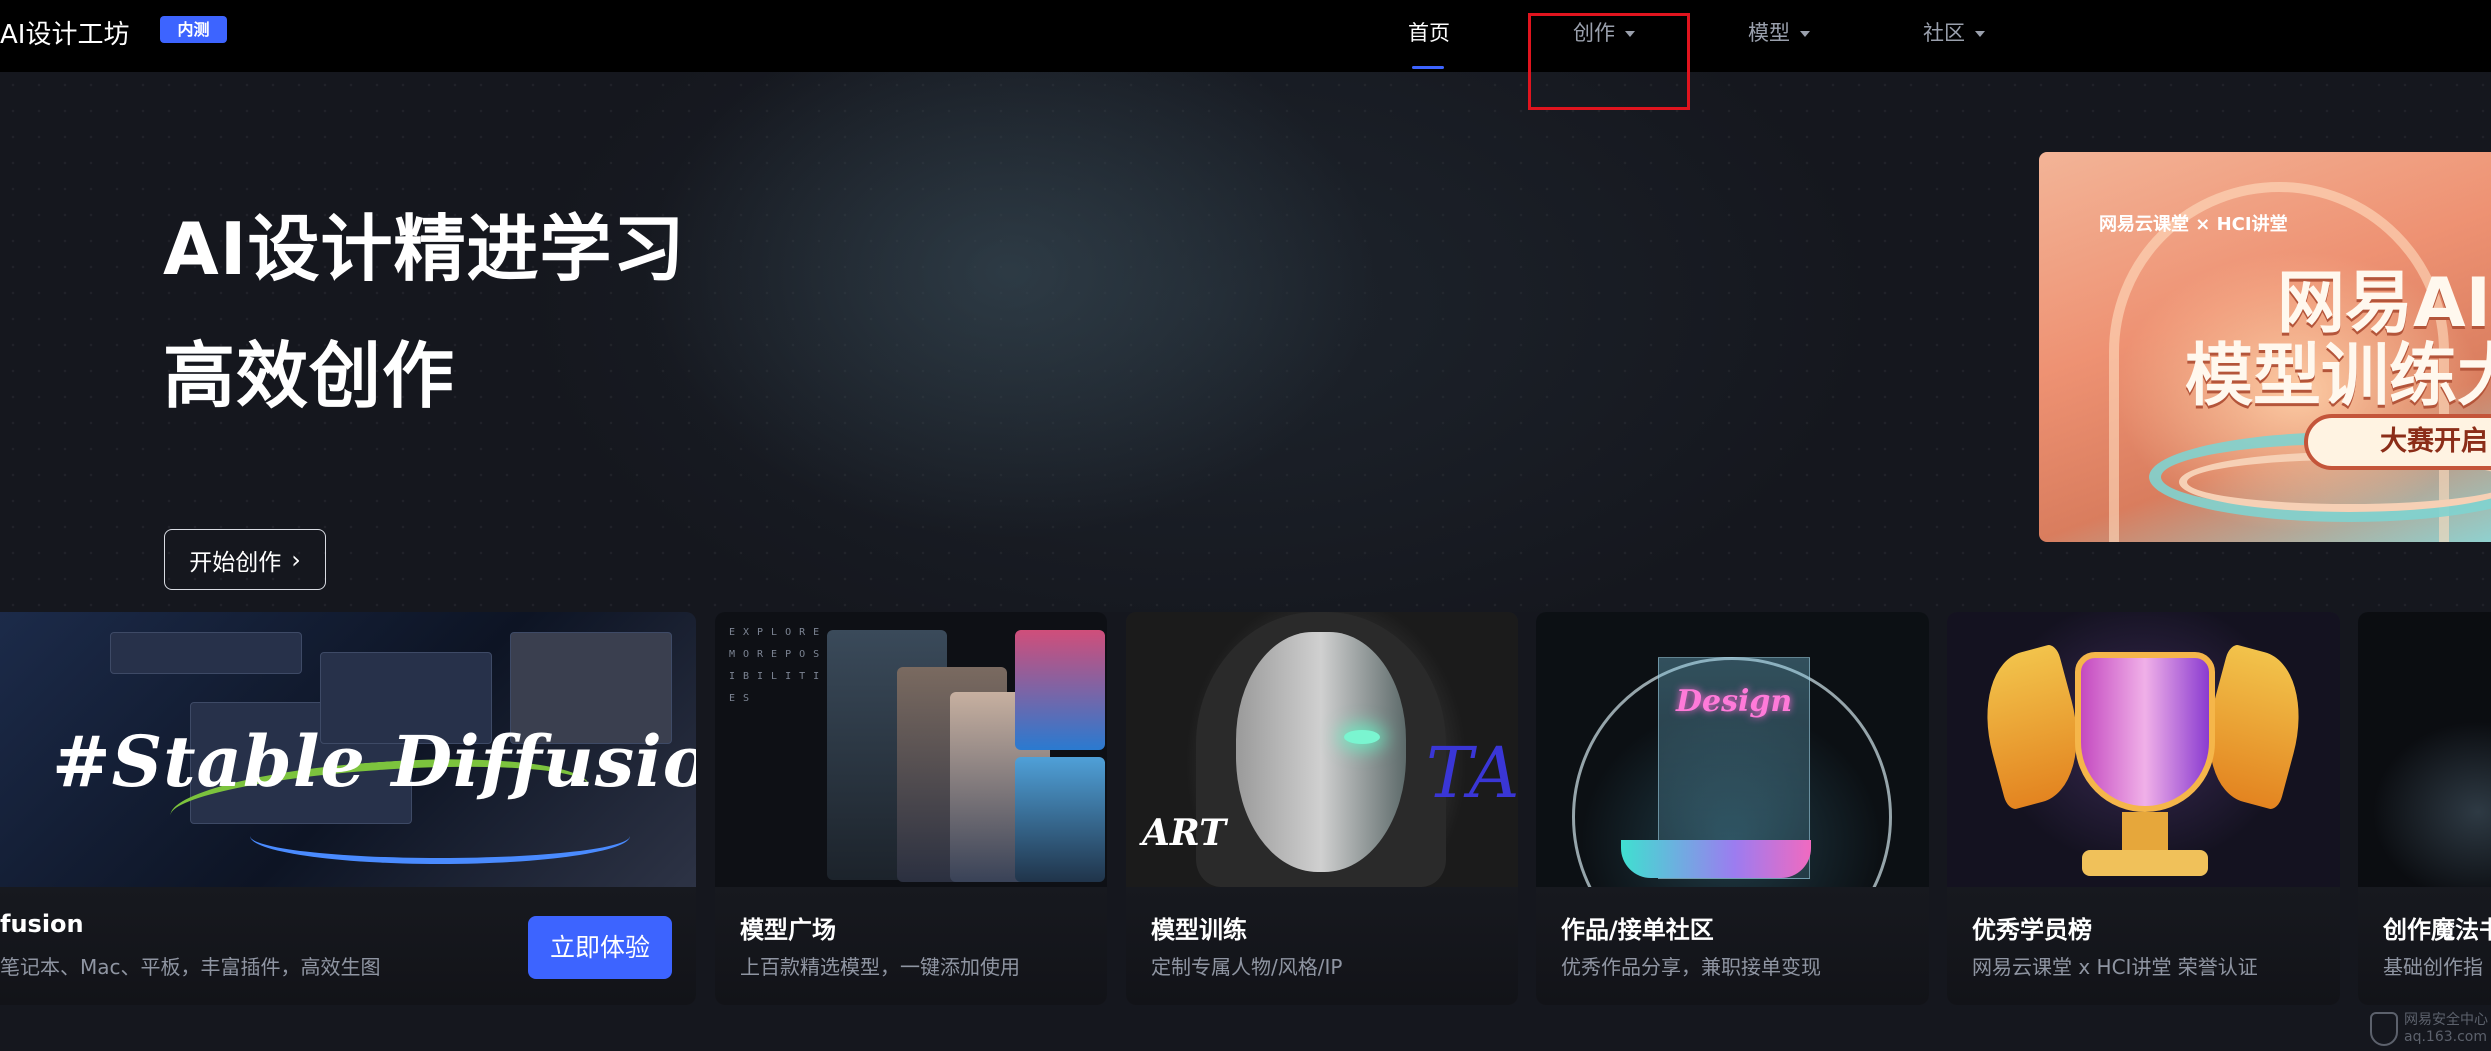 The height and width of the screenshot is (1051, 2491). I want to click on trophy-base, so click(2145, 863).